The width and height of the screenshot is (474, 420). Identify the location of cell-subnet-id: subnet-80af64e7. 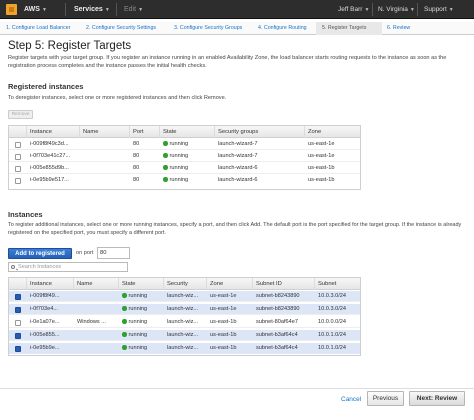
(277, 322).